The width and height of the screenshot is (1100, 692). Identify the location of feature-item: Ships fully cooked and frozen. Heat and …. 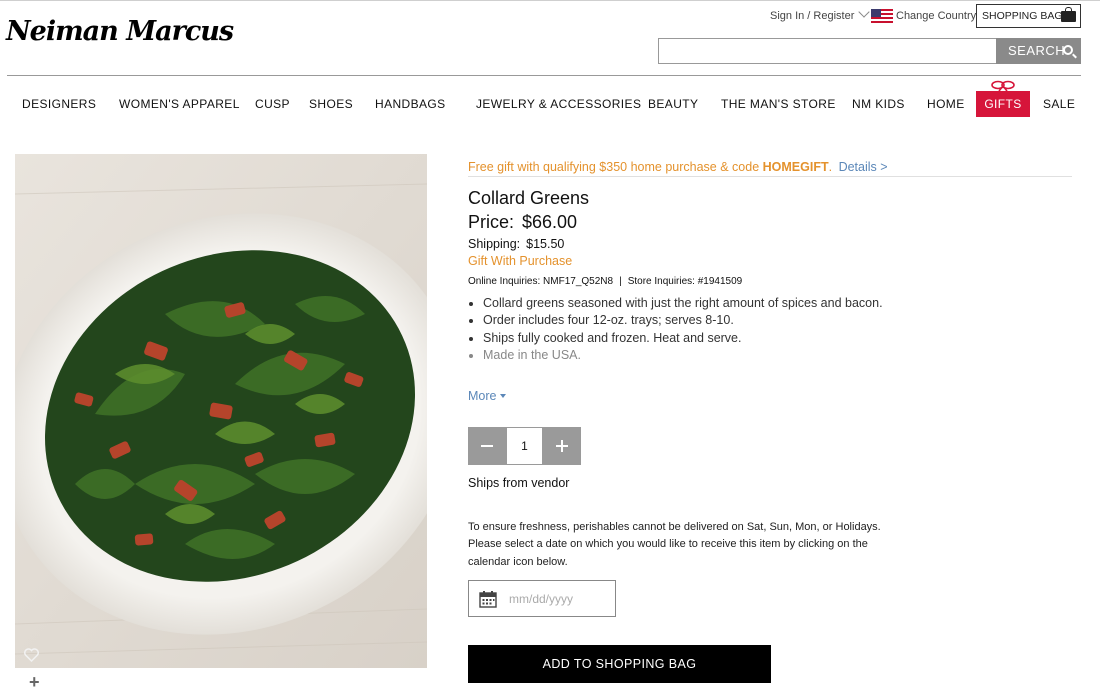
(675, 338).